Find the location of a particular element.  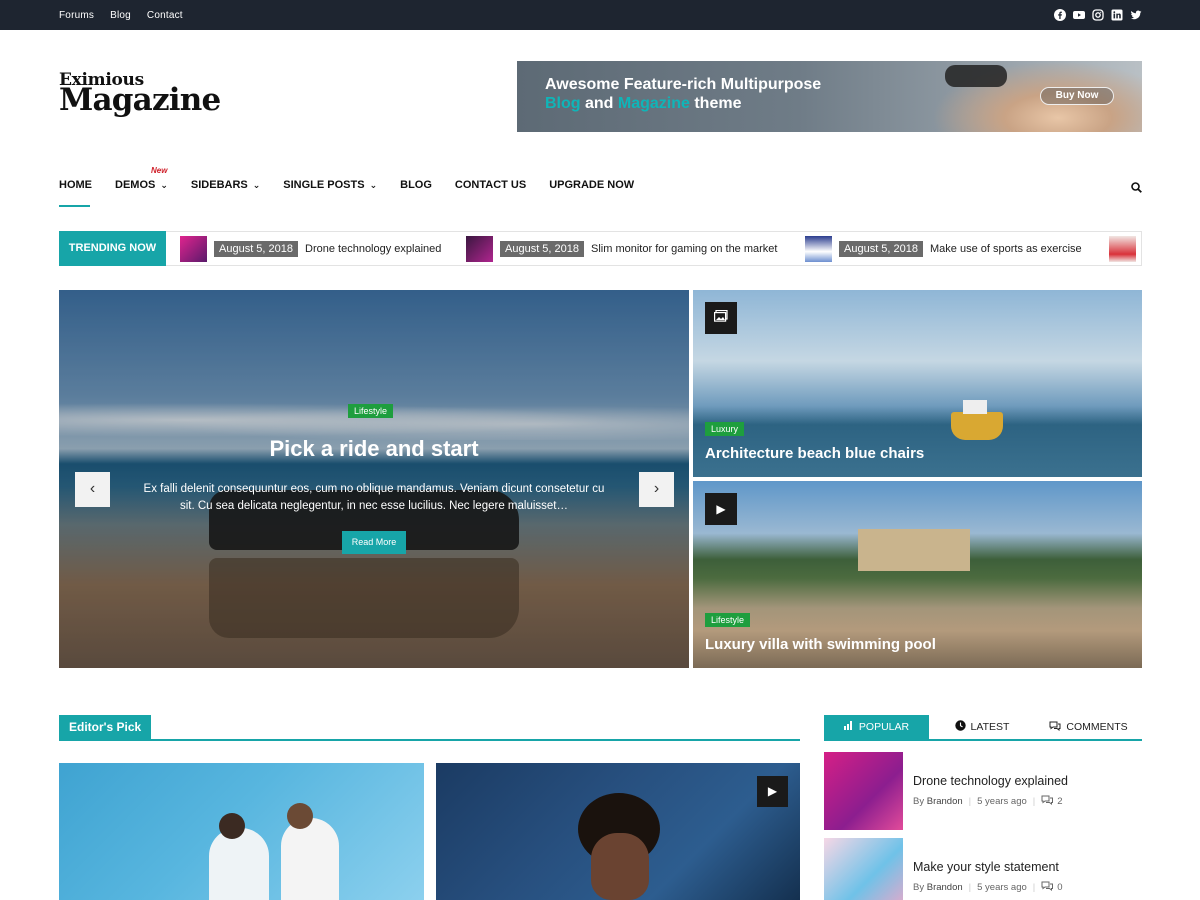

comment-count: 2 is located at coordinates (1060, 801).